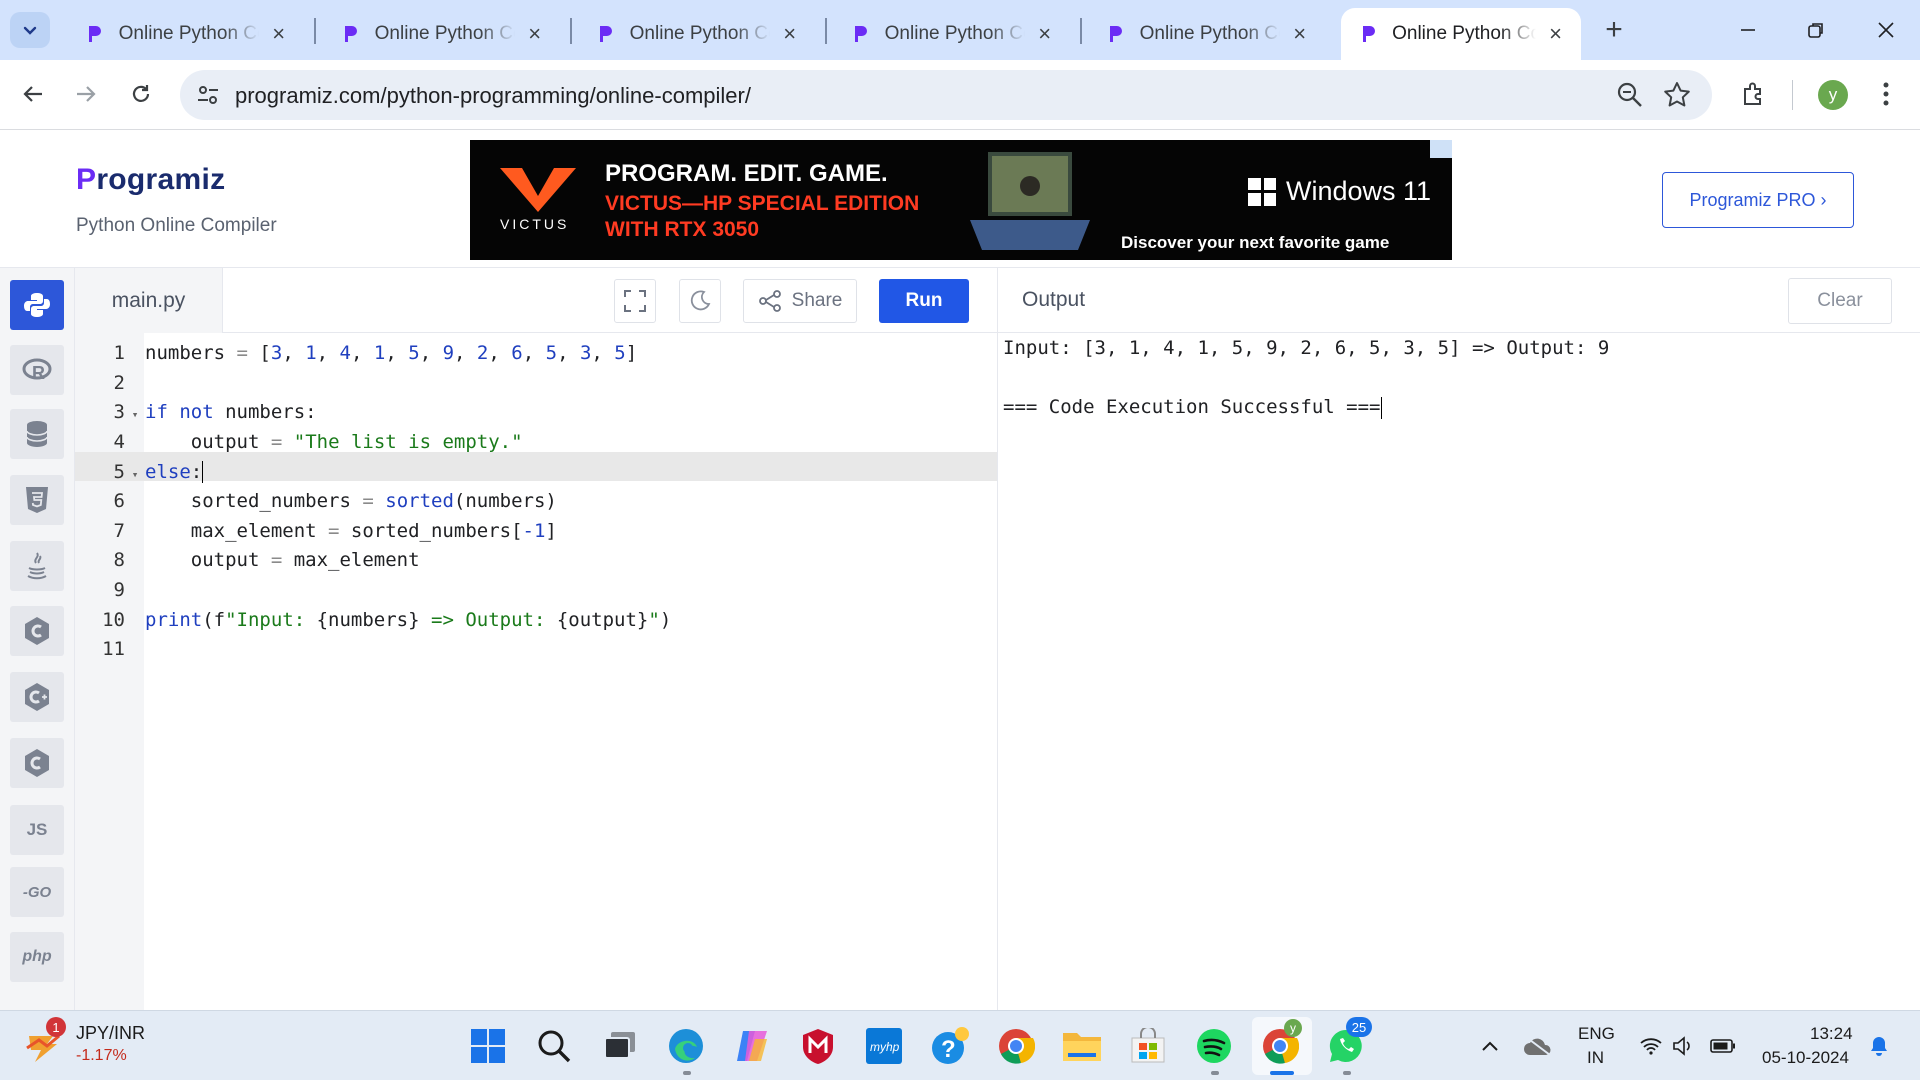 The width and height of the screenshot is (1920, 1080). What do you see at coordinates (1805, 1058) in the screenshot?
I see `clock-date: 05-10-2024` at bounding box center [1805, 1058].